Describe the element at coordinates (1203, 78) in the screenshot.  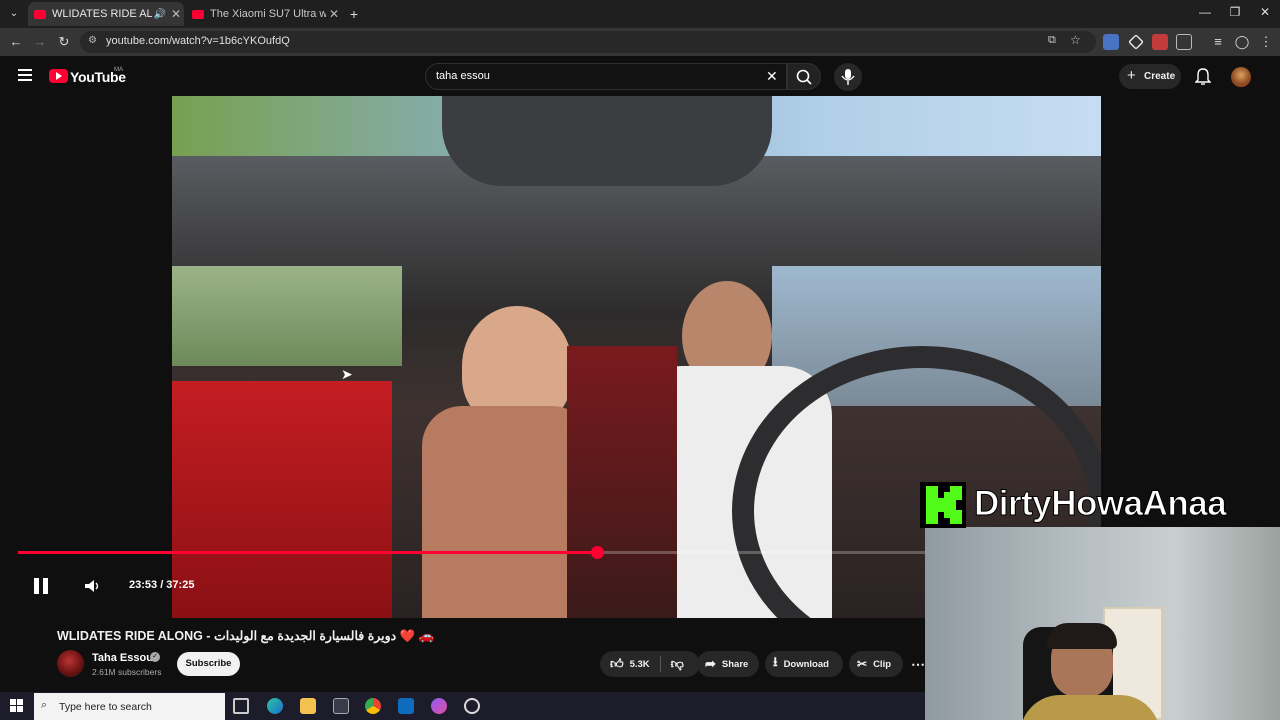
I see `notifications-bell-icon` at that location.